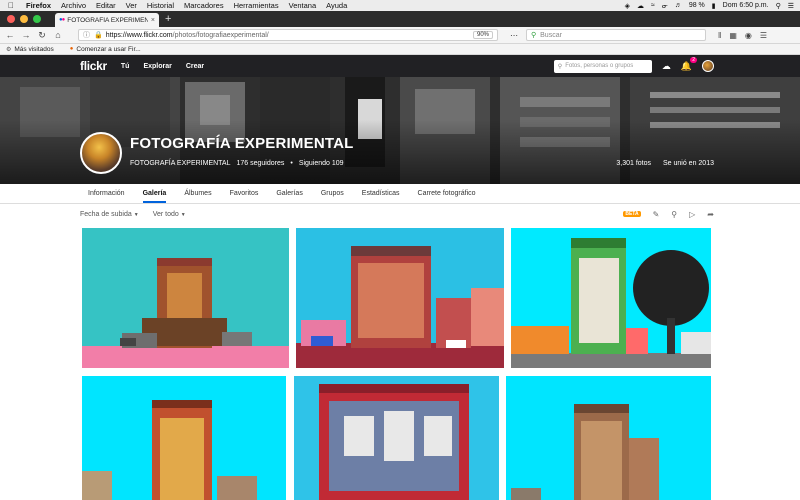 This screenshot has width=800, height=500. Describe the element at coordinates (692, 214) in the screenshot. I see `slideshow-icon: ▷` at that location.